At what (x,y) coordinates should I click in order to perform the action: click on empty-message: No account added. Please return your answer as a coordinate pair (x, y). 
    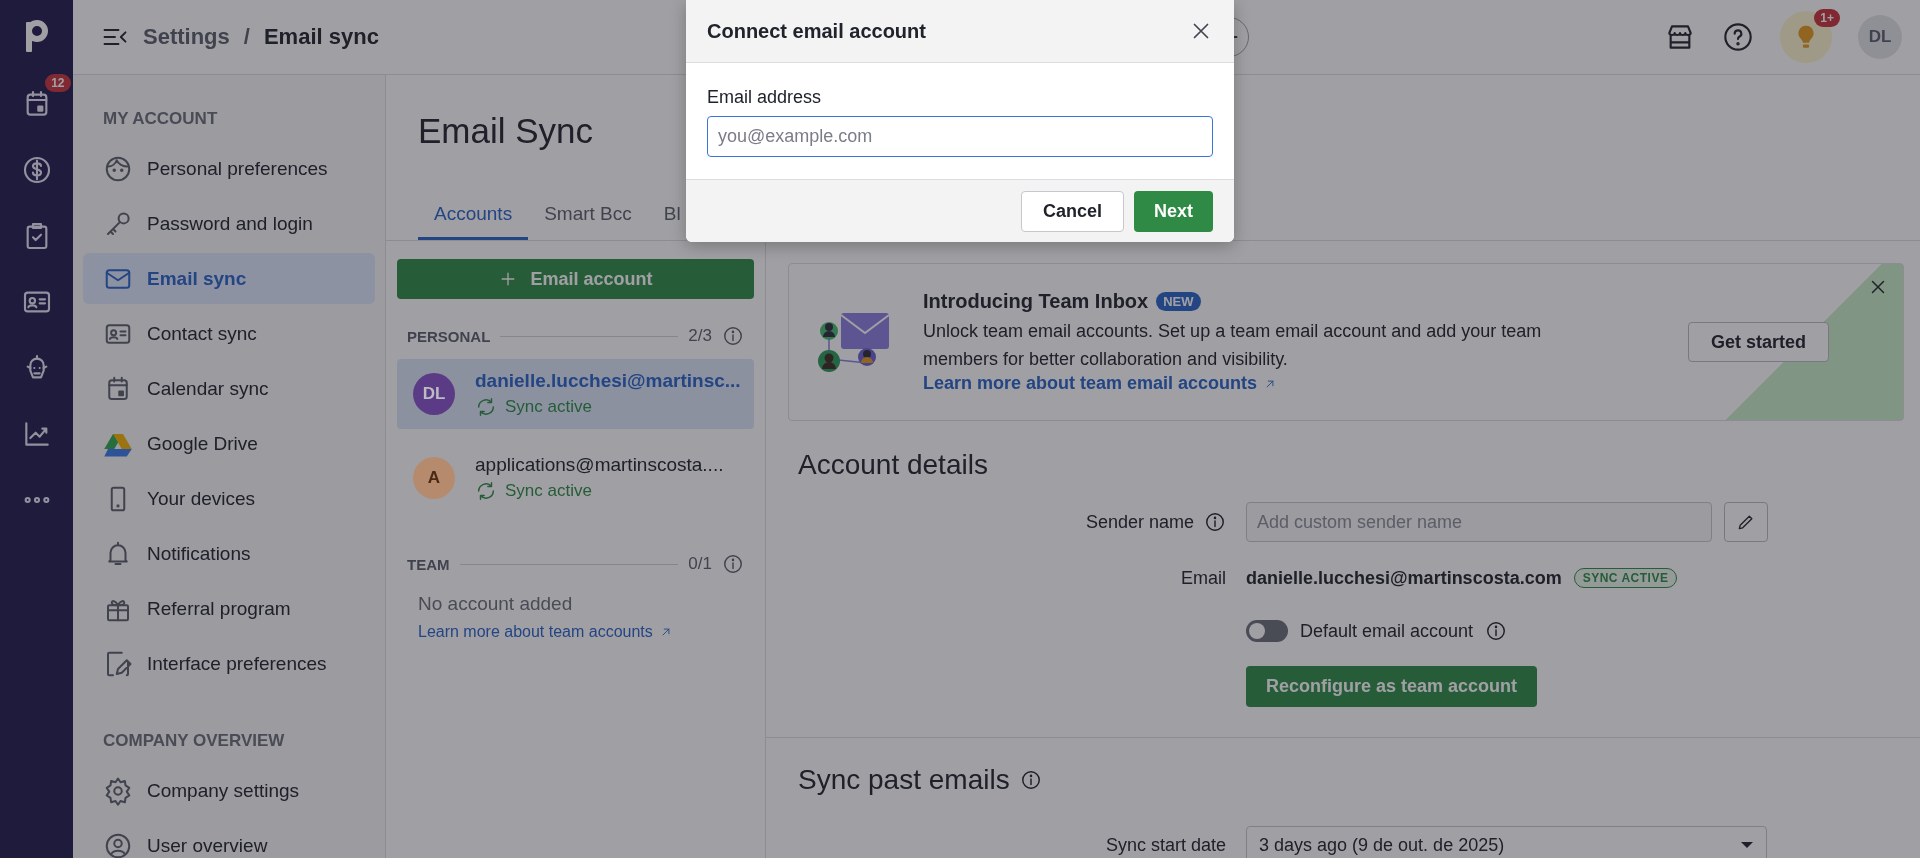
    Looking at the image, I should click on (495, 603).